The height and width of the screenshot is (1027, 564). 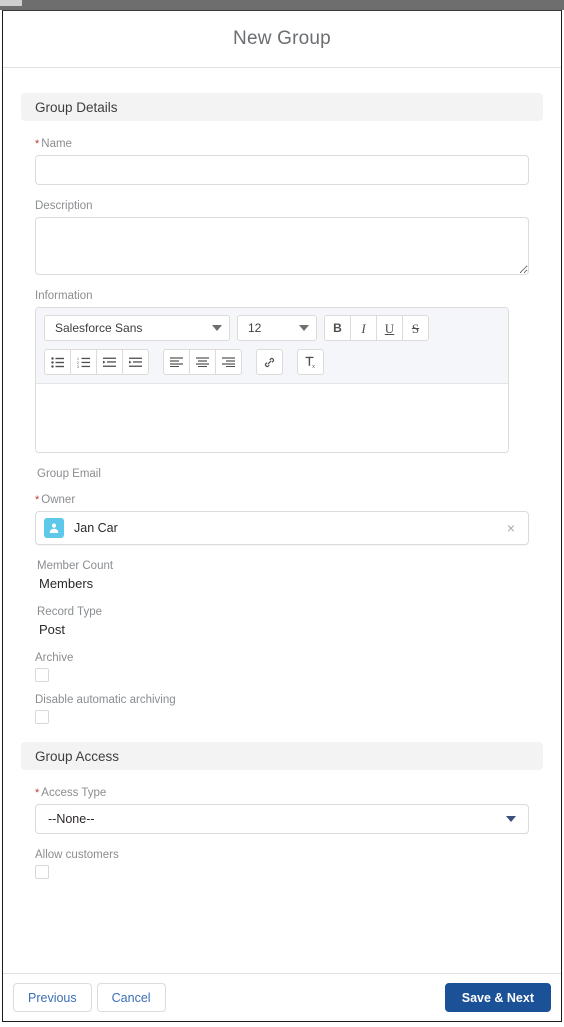 I want to click on rte-toolbar-row-1: Salesforce Sans 12 B I U S, so click(x=272, y=328).